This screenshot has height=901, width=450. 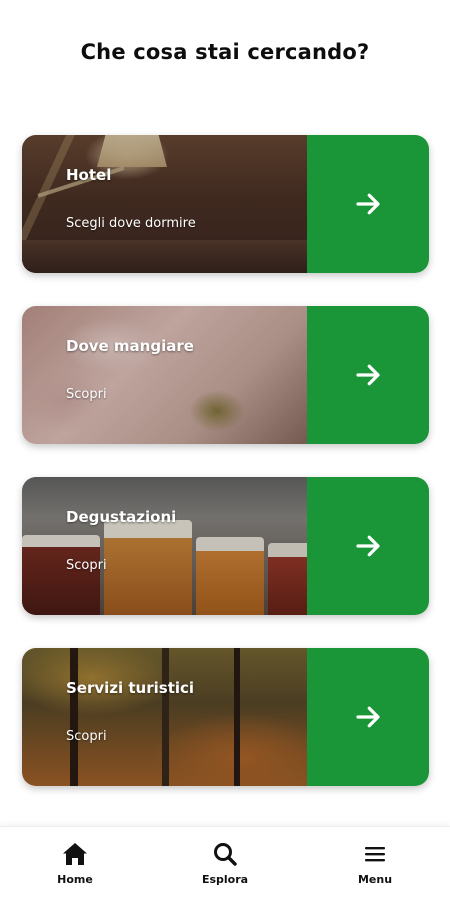 I want to click on nav-home-label: Home, so click(x=75, y=879).